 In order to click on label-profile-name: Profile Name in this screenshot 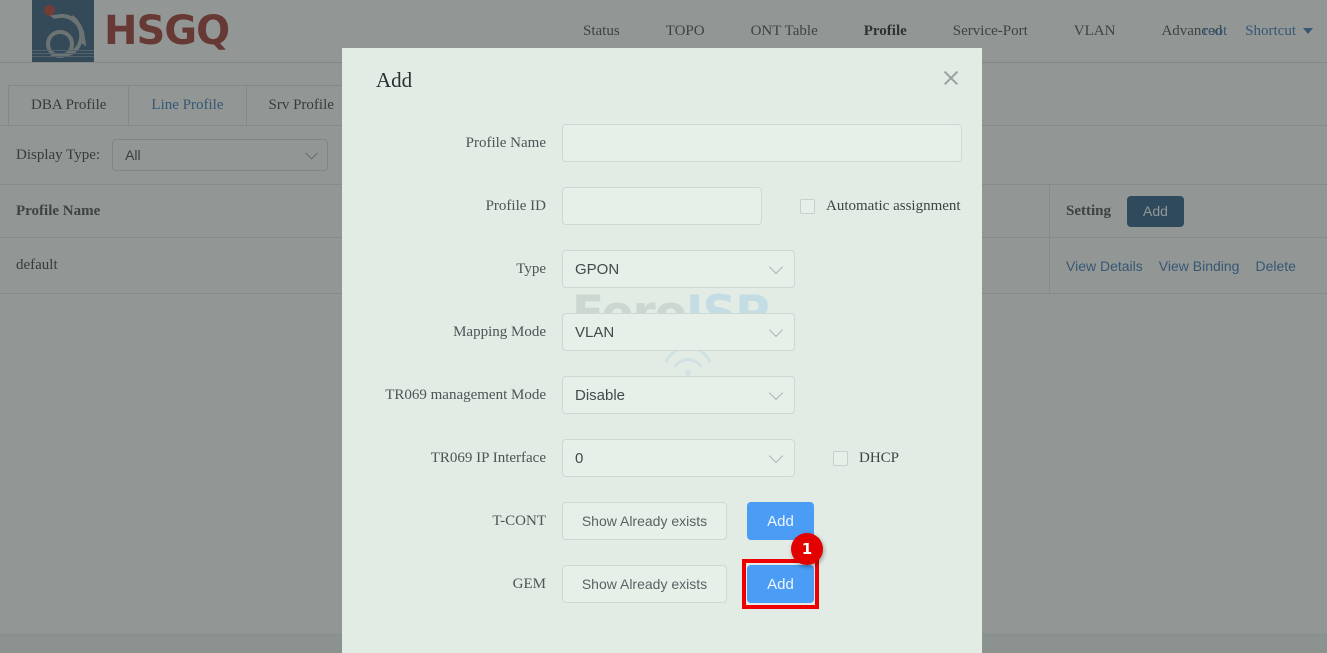, I will do `click(505, 142)`.